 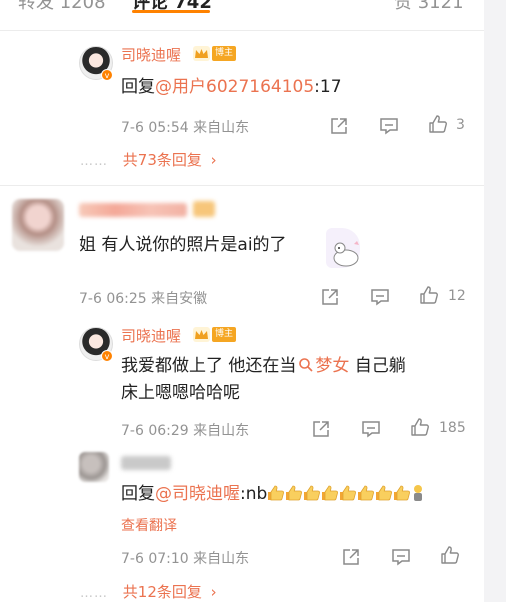 I want to click on person-emoji, so click(x=418, y=493).